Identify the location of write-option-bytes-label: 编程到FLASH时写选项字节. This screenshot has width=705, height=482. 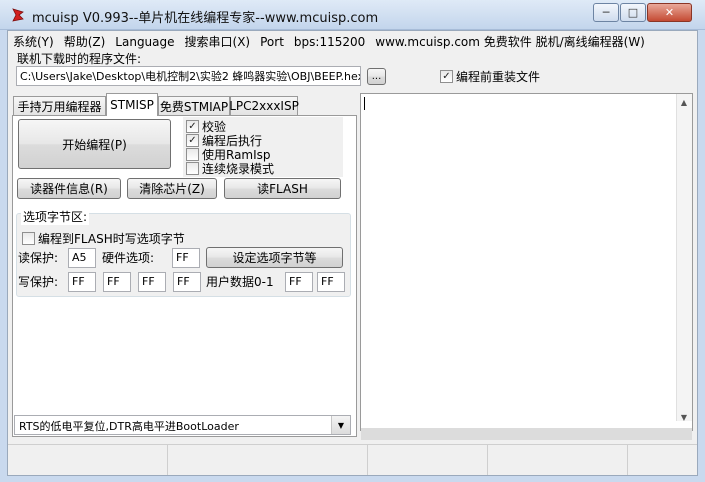
(111, 239).